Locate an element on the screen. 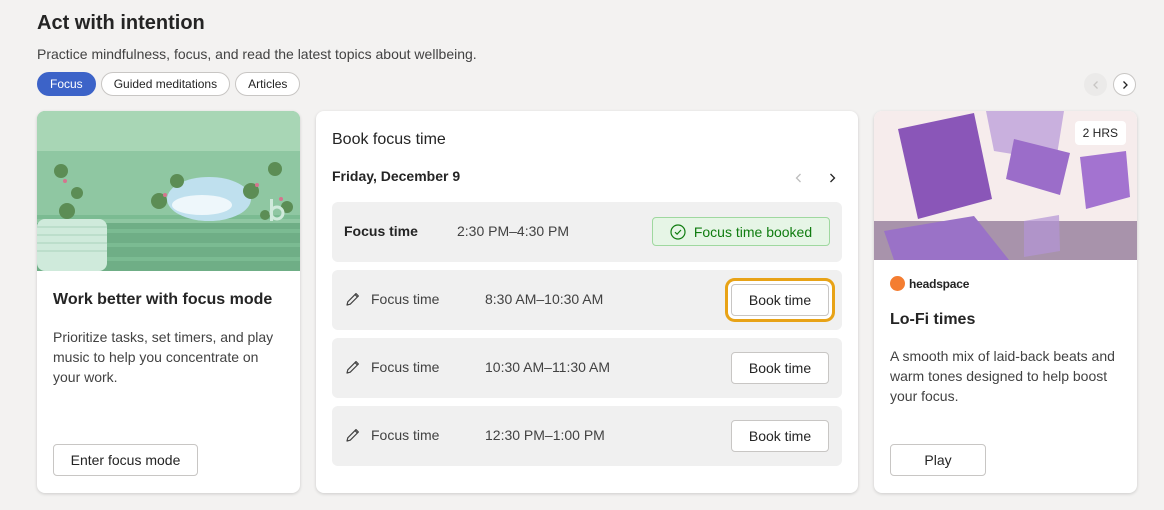  category-tabs: Focus Guided meditations Articles is located at coordinates (169, 84).